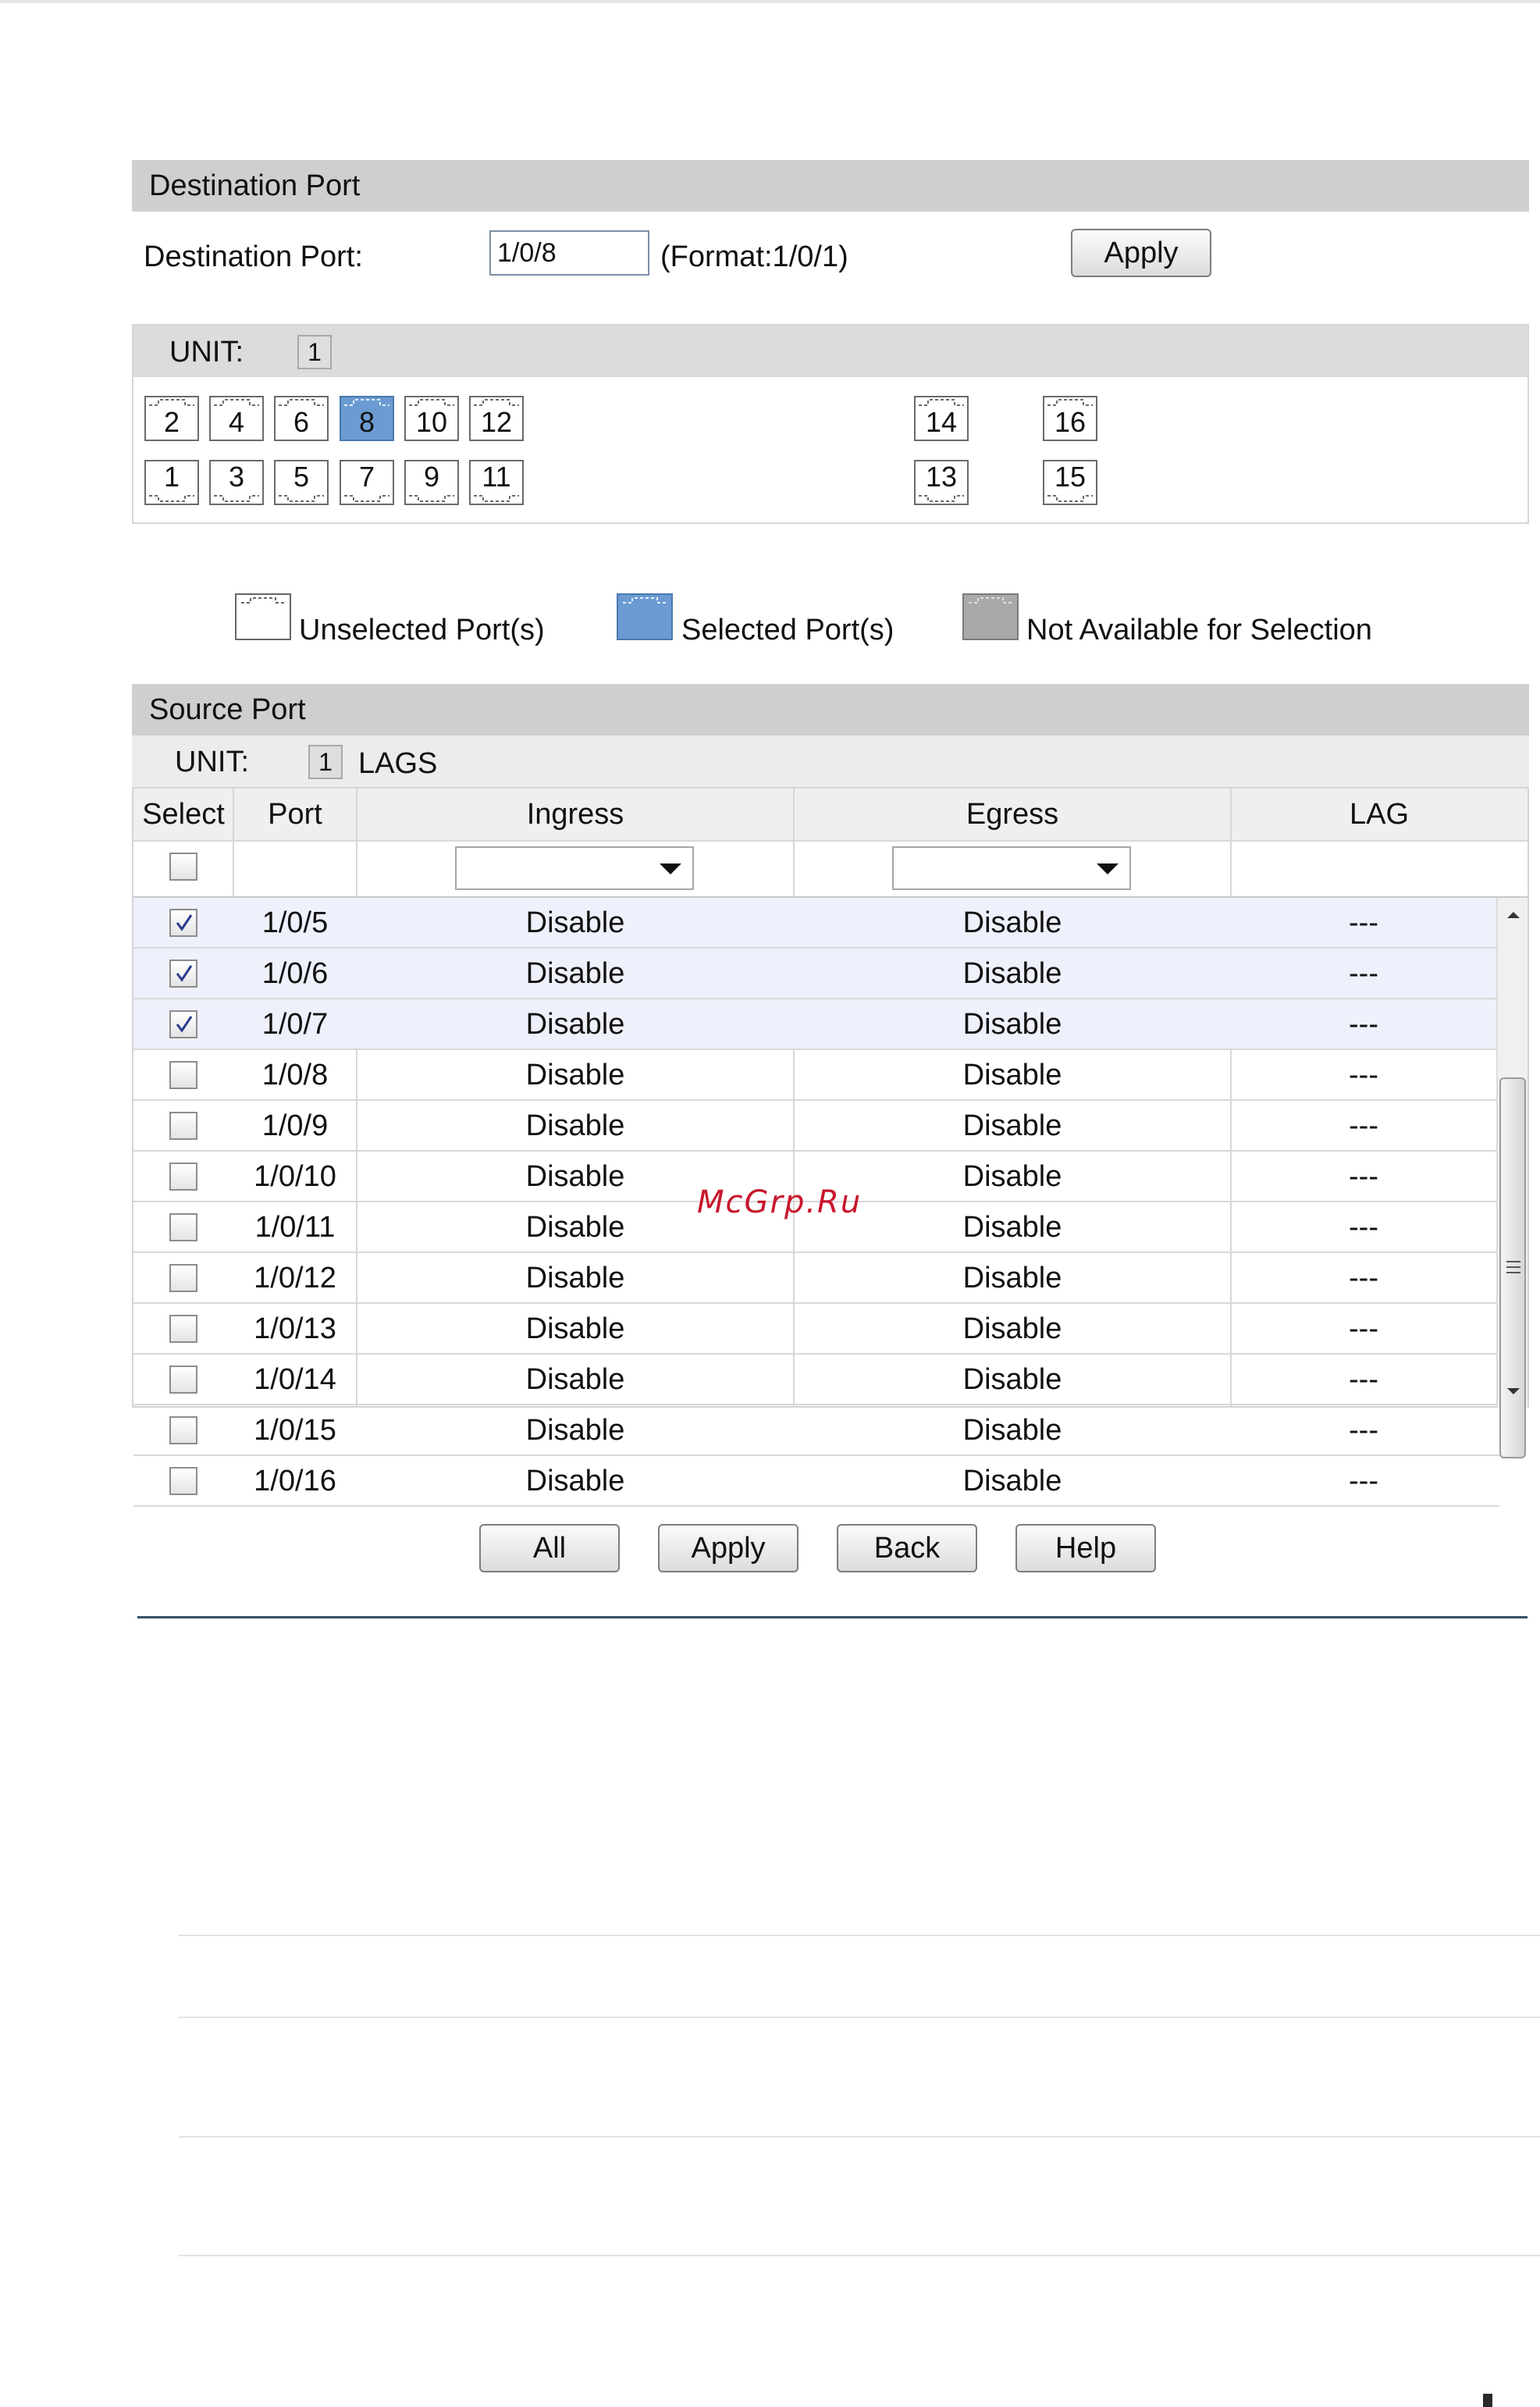 This screenshot has height=2407, width=1540. Describe the element at coordinates (549, 1548) in the screenshot. I see `all-button: All` at that location.